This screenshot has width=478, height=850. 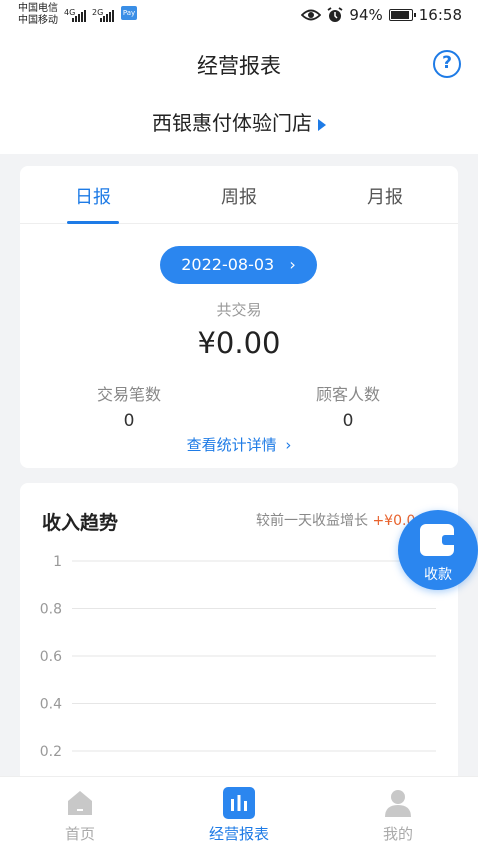 I want to click on carrier-names: 中国电信 中国移动, so click(x=38, y=15).